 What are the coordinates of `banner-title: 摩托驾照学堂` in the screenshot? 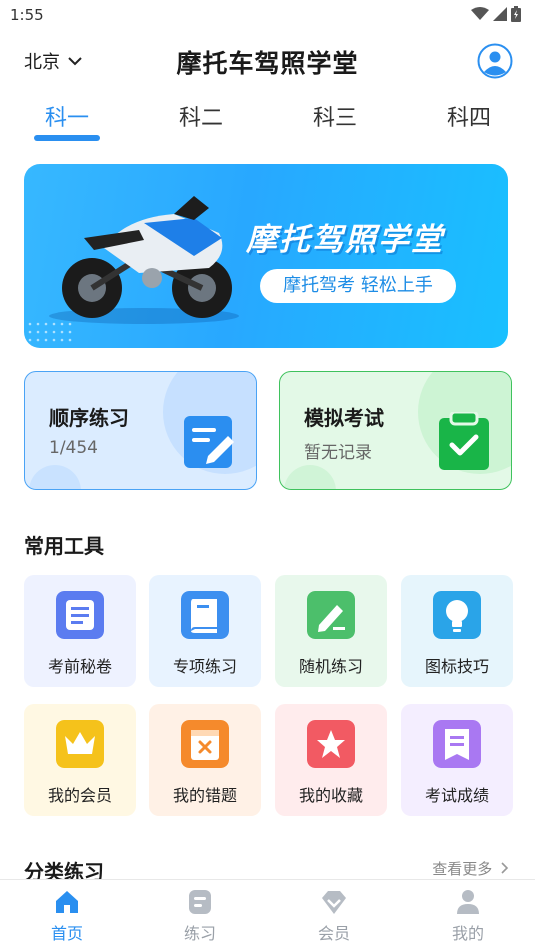 It's located at (345, 240).